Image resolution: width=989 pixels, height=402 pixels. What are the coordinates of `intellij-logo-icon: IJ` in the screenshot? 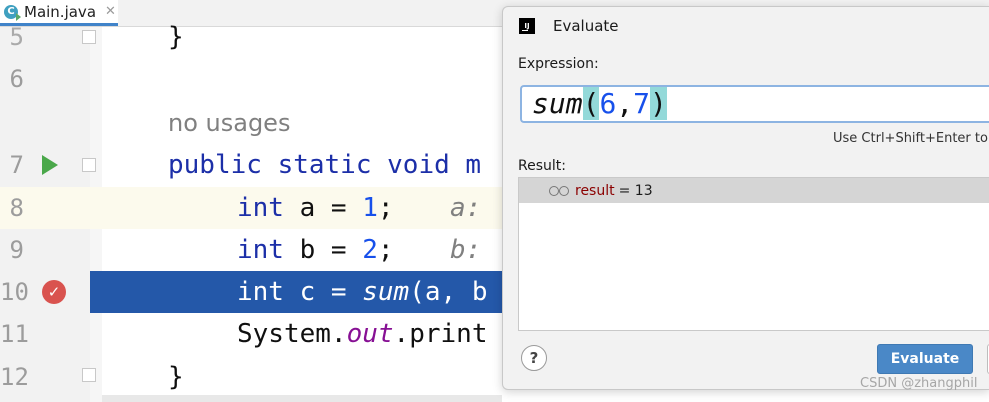 It's located at (527, 26).